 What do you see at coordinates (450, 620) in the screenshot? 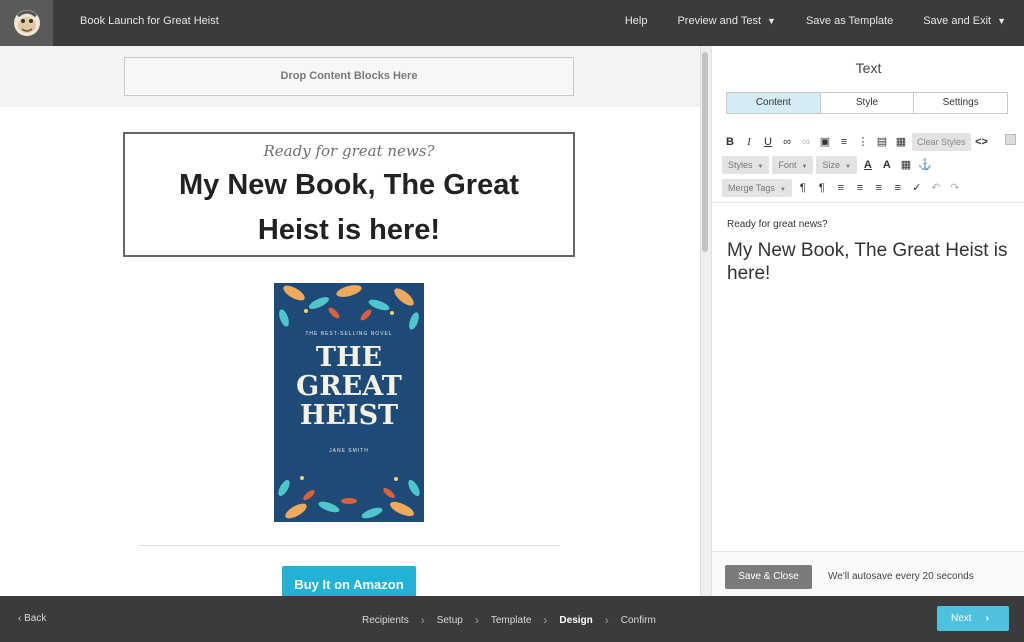
I see `step-setup: Setup` at bounding box center [450, 620].